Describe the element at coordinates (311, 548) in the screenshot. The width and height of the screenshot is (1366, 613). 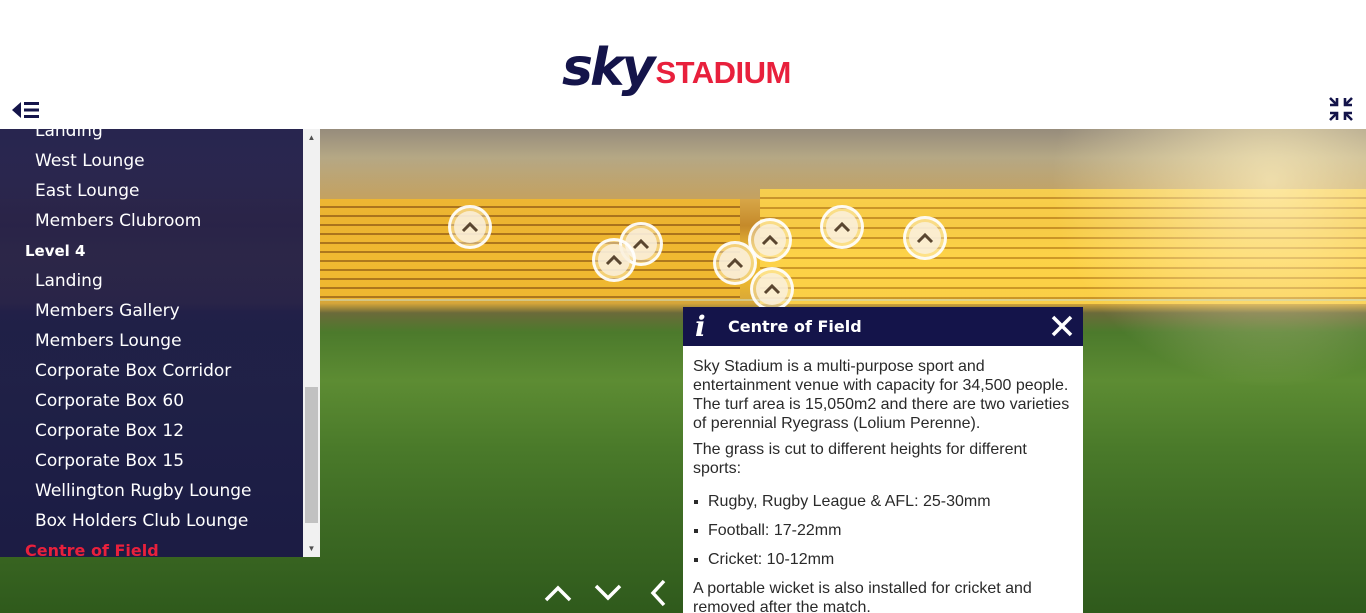
I see `scroll-down-arrow-icon: ▼` at that location.